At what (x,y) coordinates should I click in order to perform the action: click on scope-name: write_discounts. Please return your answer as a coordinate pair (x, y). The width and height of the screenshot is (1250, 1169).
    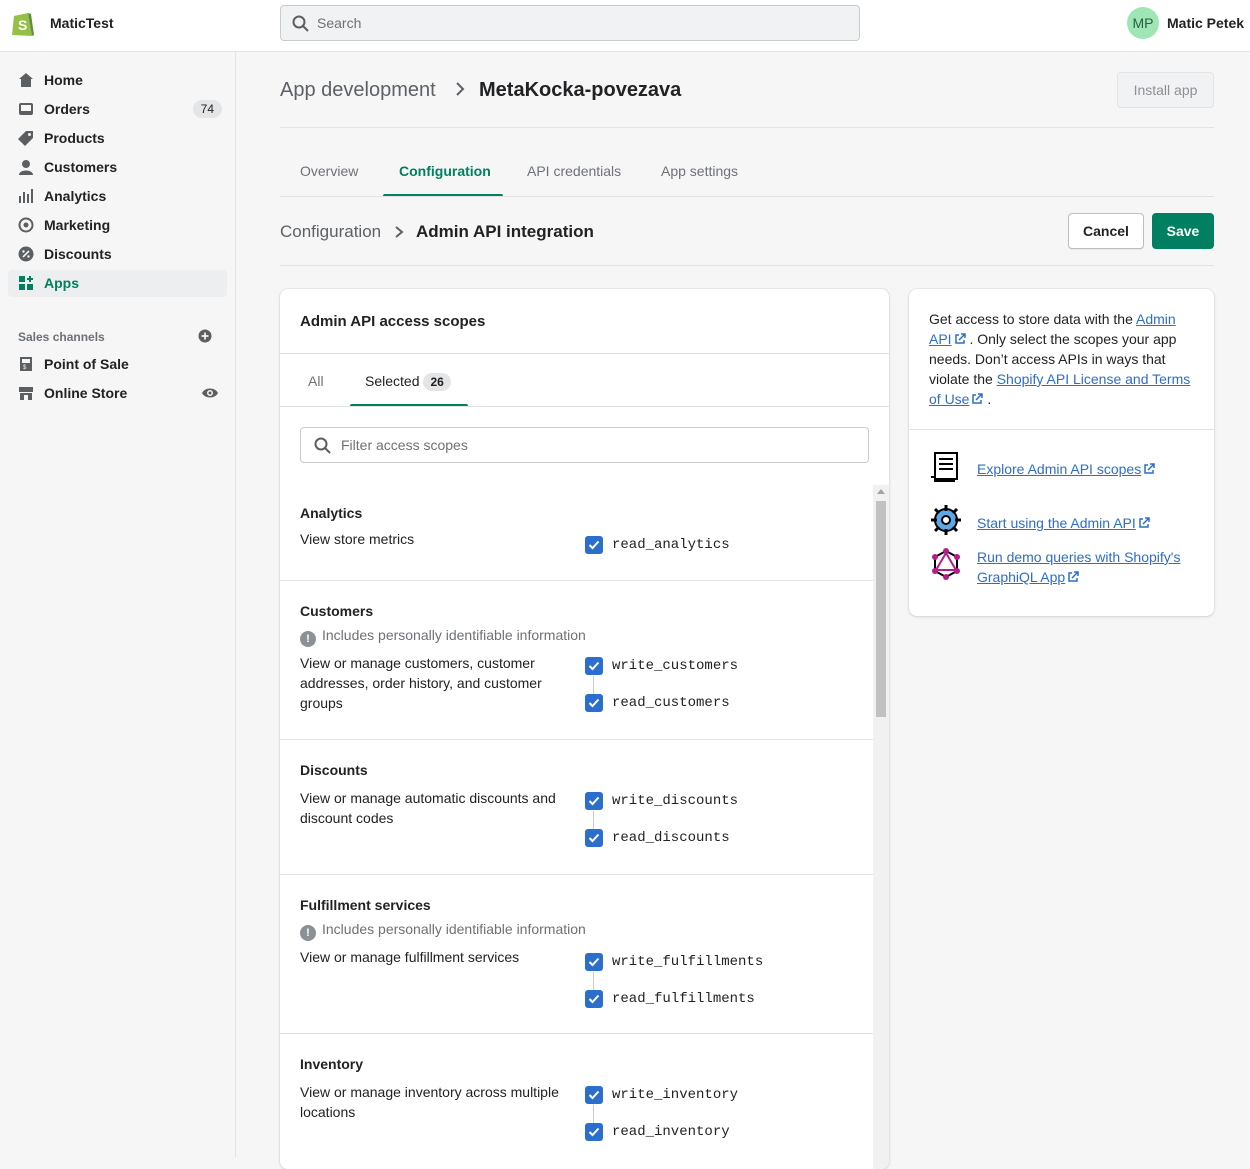
    Looking at the image, I should click on (675, 801).